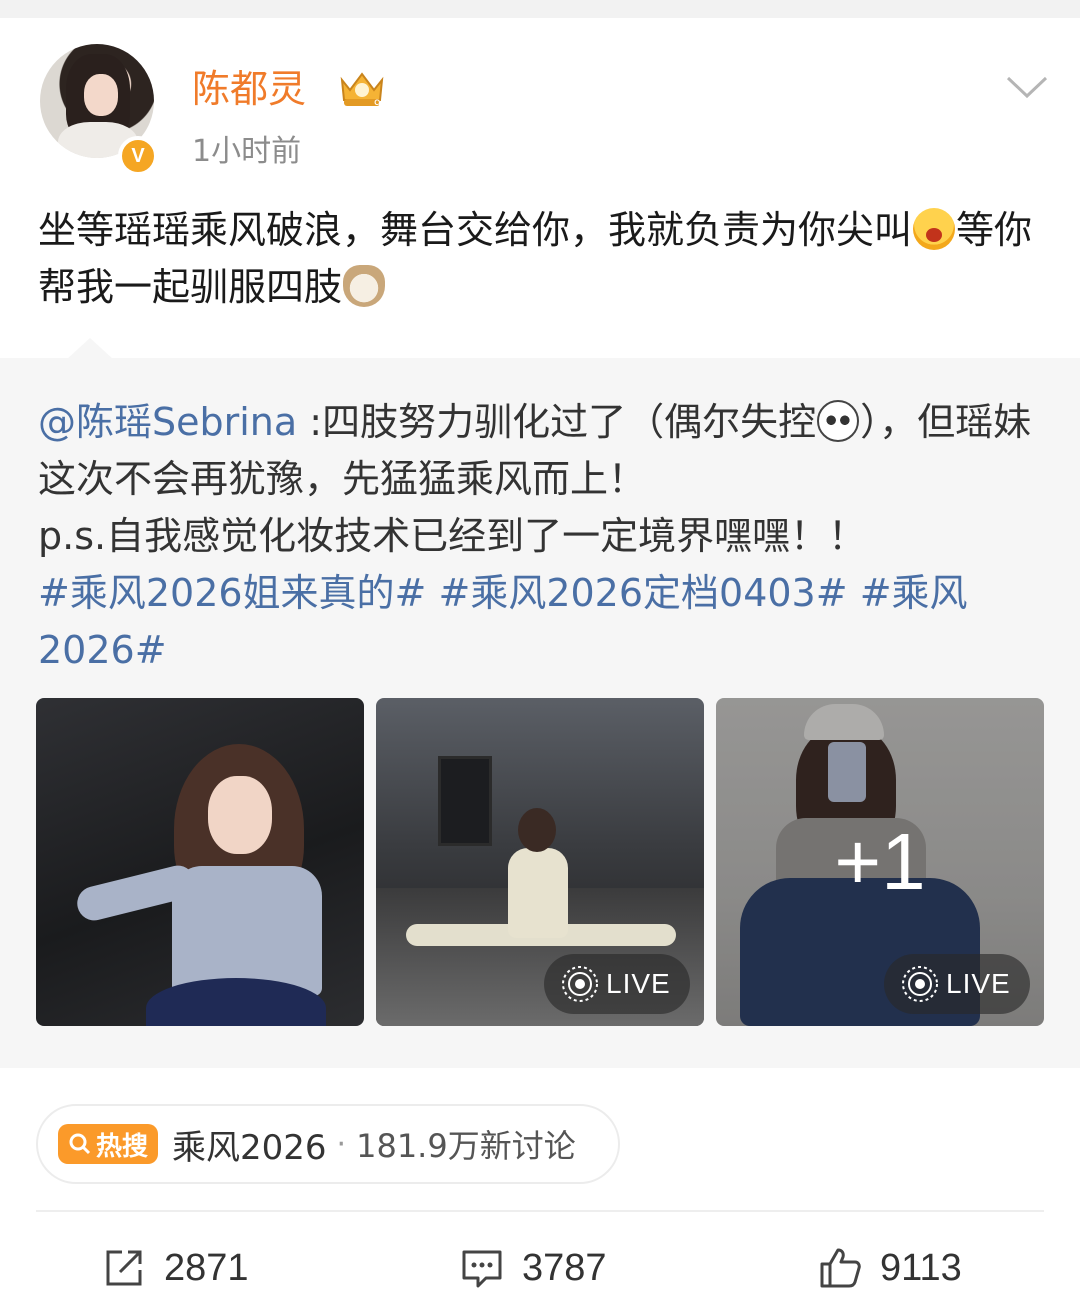  What do you see at coordinates (840, 1268) in the screenshot?
I see `thumbs-up-icon` at bounding box center [840, 1268].